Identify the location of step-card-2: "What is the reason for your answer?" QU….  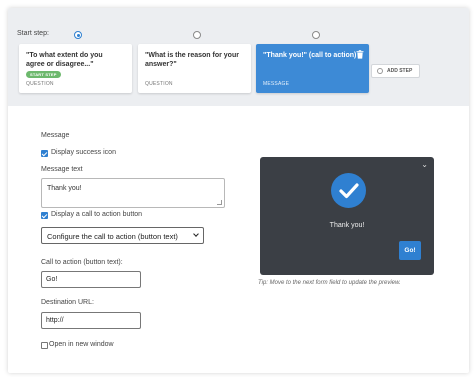
(194, 68).